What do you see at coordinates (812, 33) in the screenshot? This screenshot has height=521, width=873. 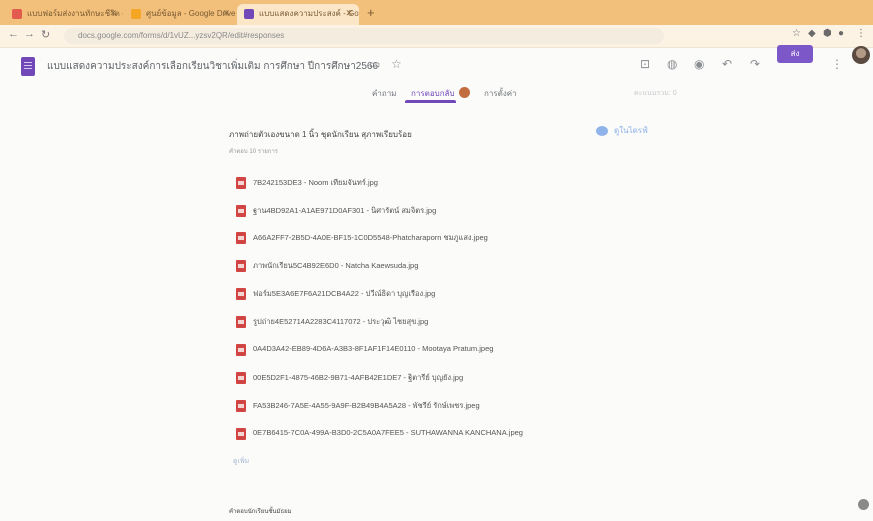 I see `extensions-icon: ◆` at bounding box center [812, 33].